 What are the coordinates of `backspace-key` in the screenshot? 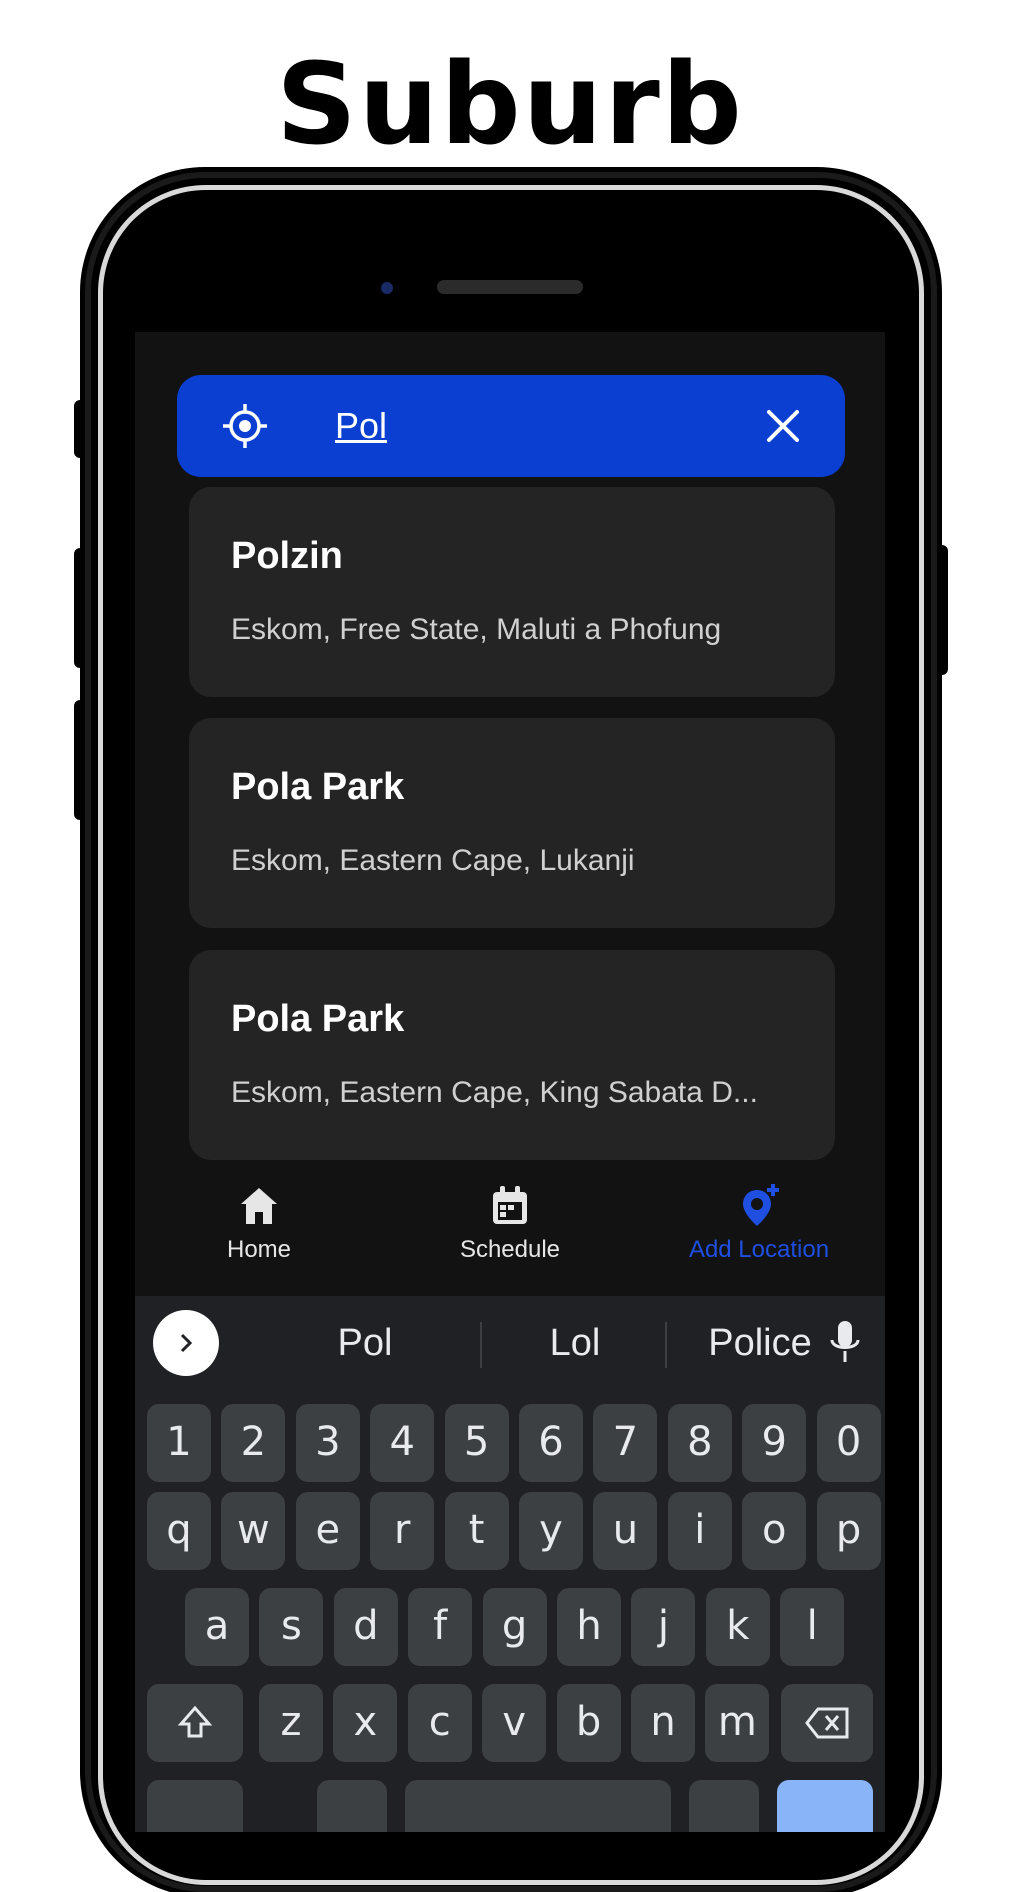 It's located at (827, 1723).